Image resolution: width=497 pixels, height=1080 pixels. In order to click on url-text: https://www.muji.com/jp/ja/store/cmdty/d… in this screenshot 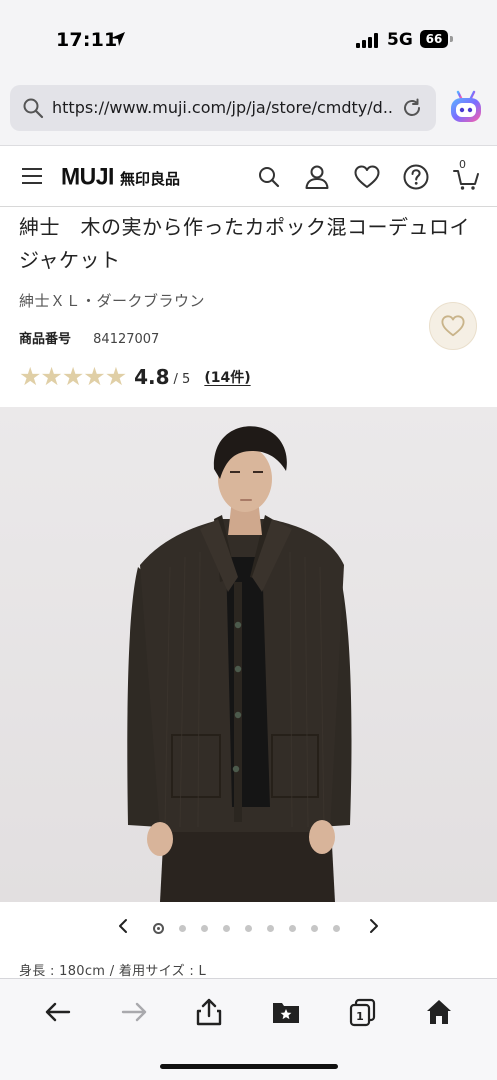, I will do `click(222, 107)`.